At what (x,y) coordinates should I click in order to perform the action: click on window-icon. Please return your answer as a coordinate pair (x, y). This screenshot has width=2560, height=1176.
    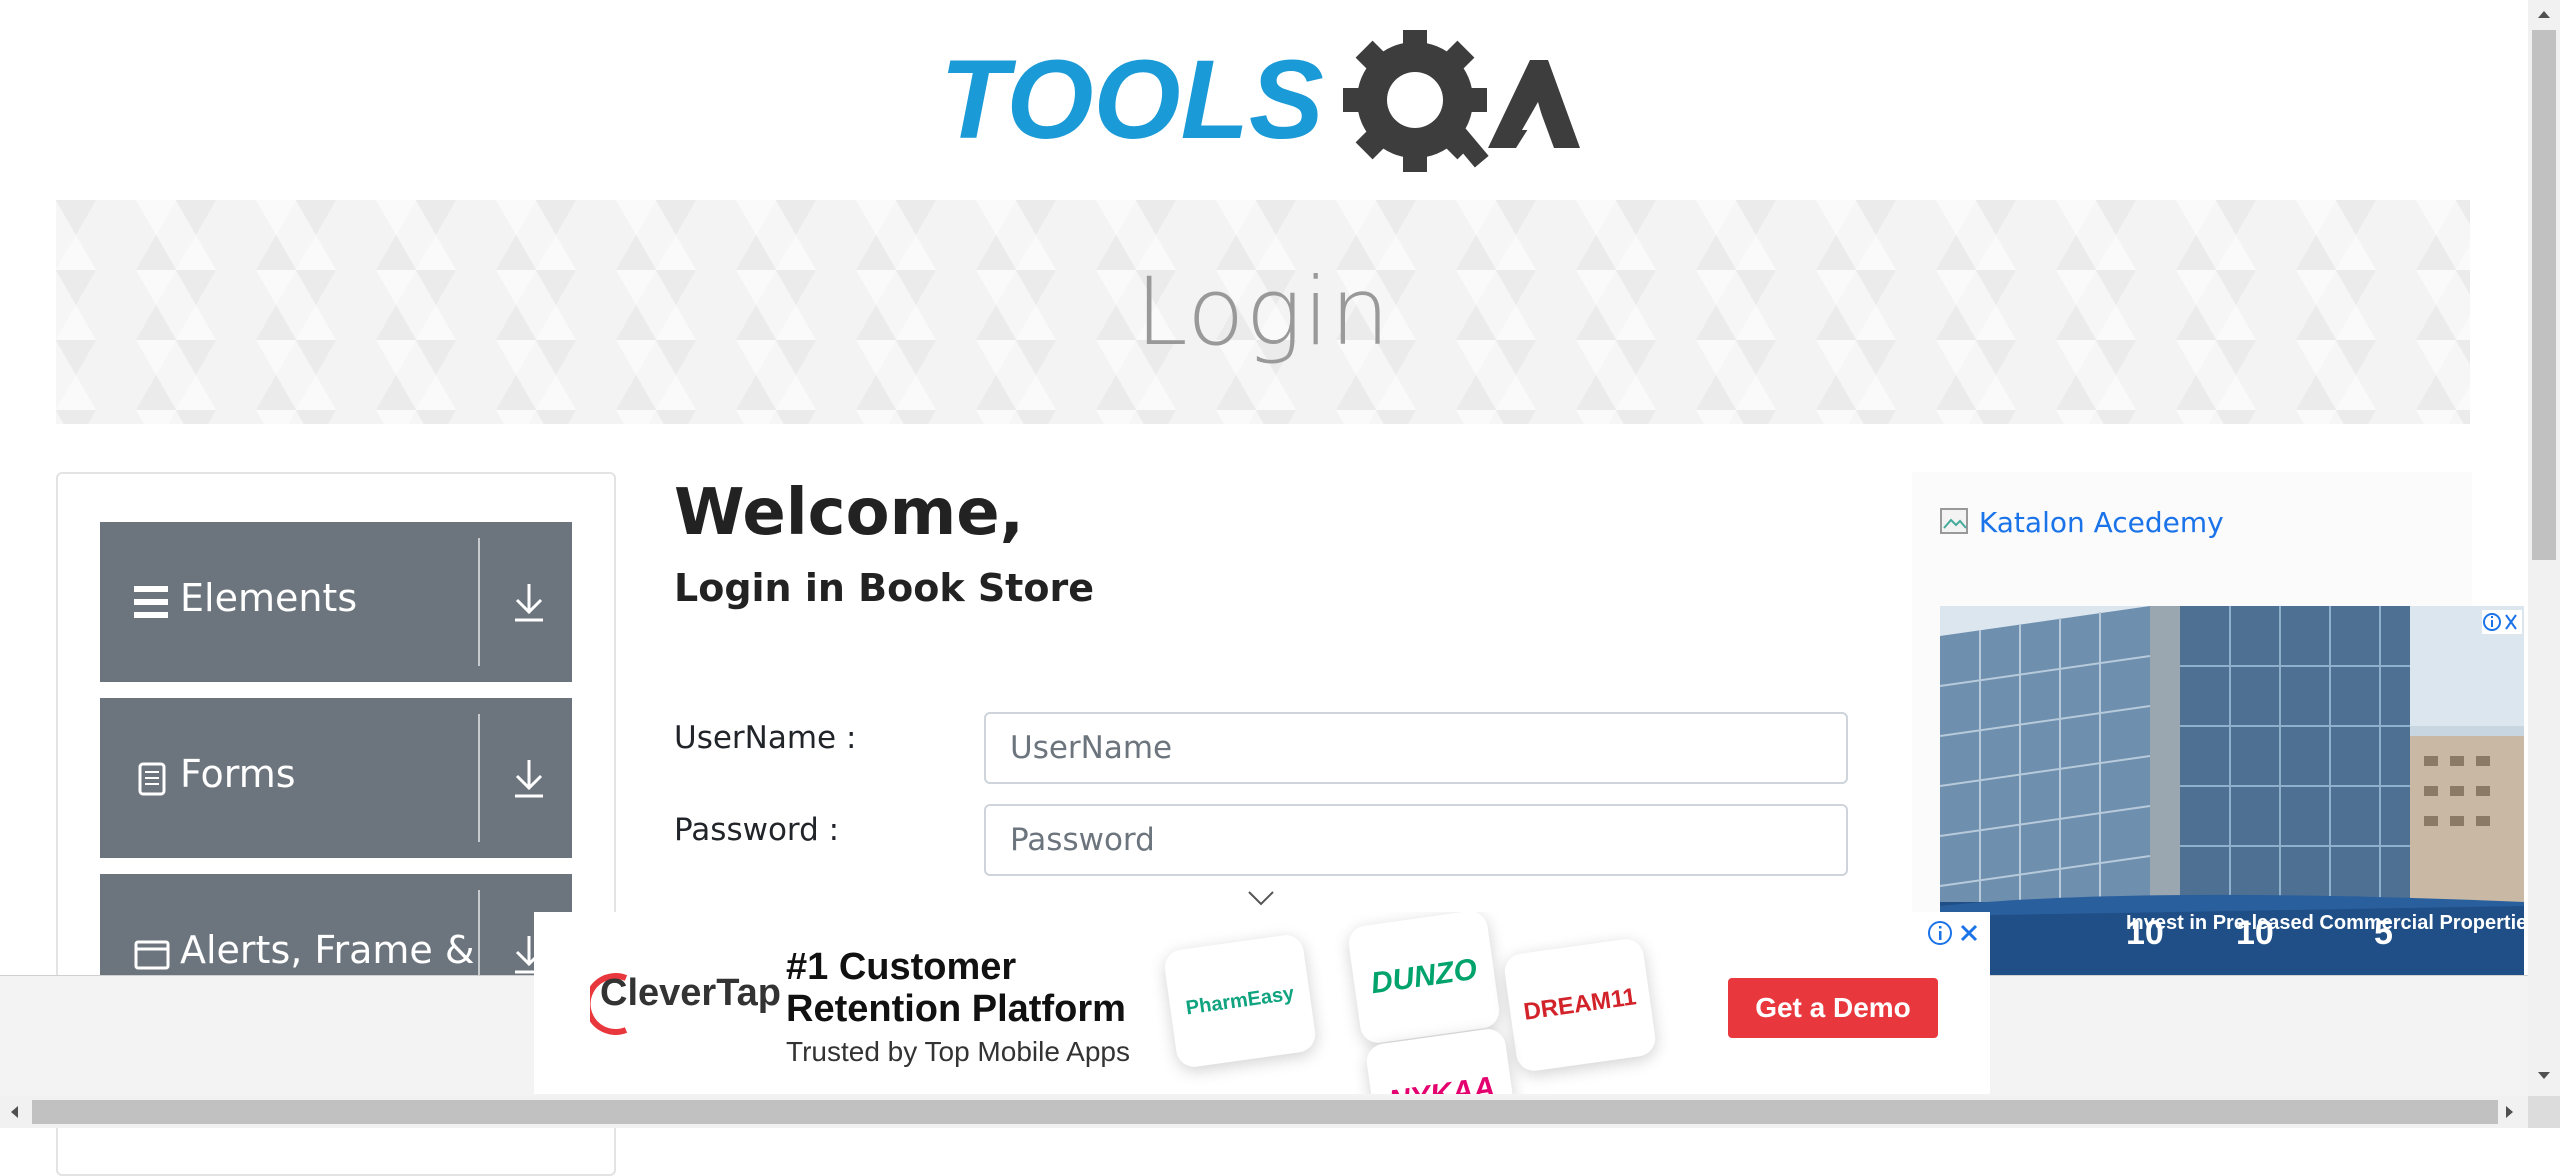
    Looking at the image, I should click on (152, 954).